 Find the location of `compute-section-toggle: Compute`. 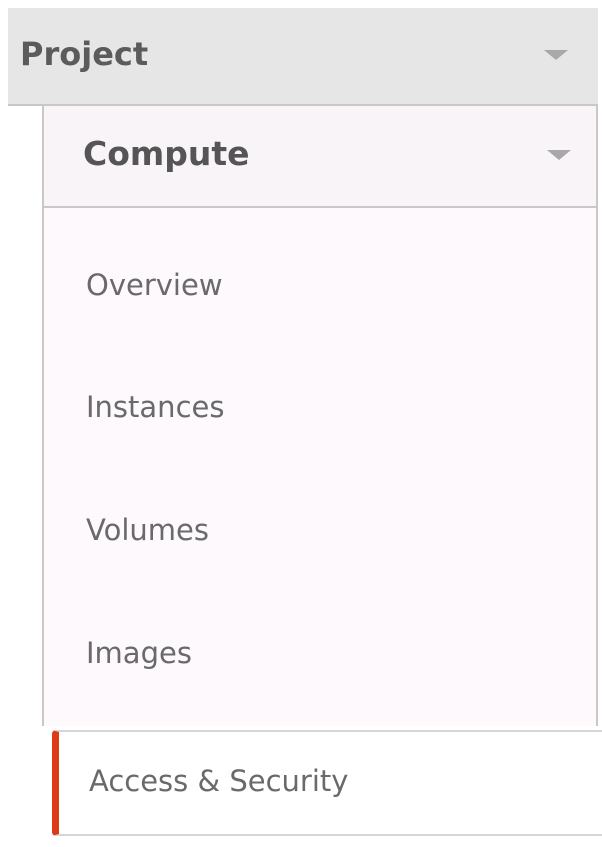

compute-section-toggle: Compute is located at coordinates (320, 157).